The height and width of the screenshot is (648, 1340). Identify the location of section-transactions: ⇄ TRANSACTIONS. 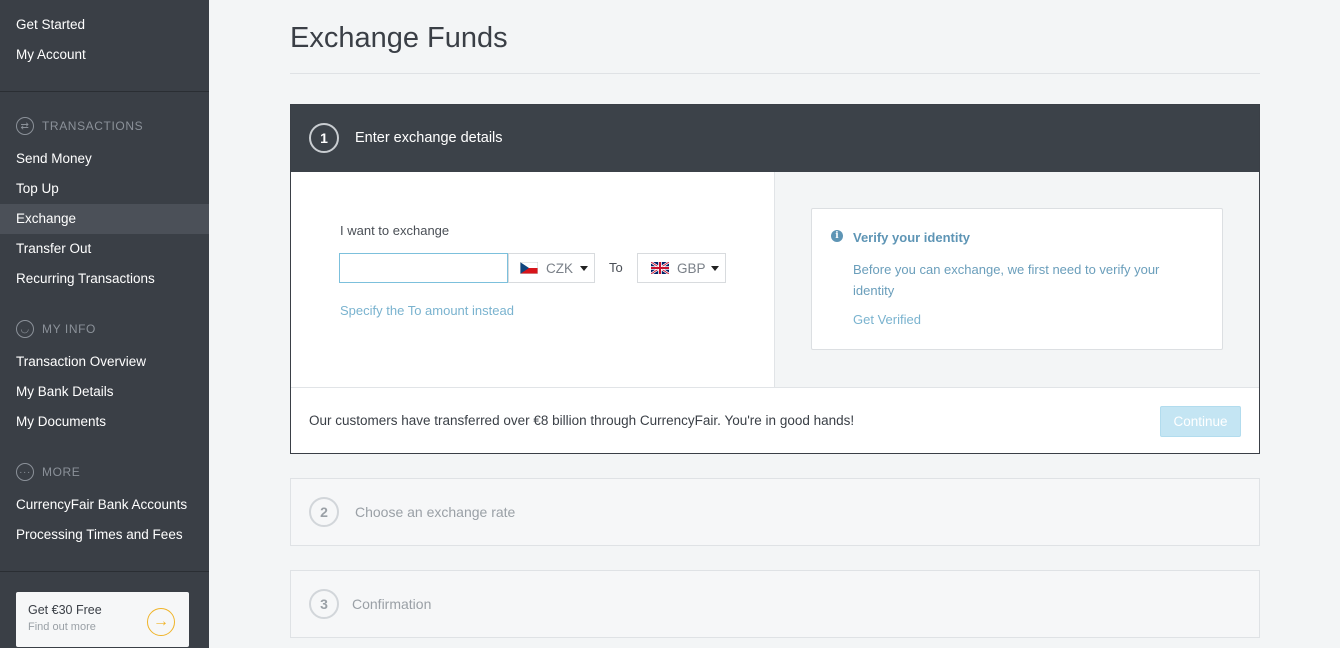
(79, 126).